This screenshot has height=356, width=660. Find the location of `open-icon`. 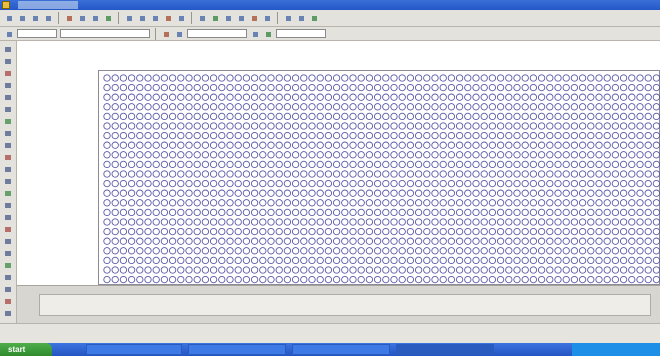

open-icon is located at coordinates (22, 18).